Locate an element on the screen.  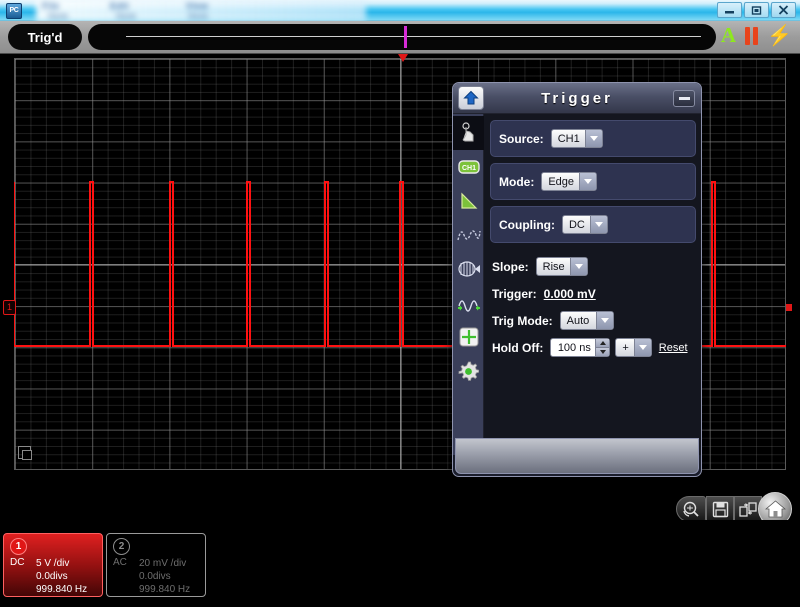
waveform-icon is located at coordinates (468, 235).